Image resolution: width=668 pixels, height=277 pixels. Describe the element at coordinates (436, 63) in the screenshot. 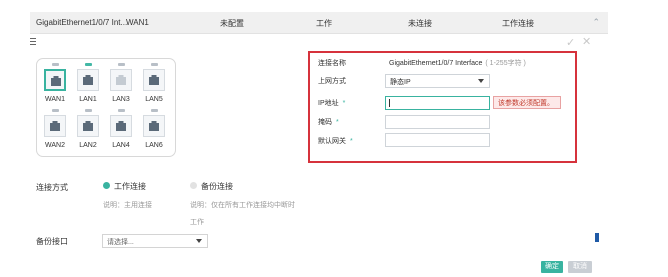

I see `conn-name-value: GigabitEthernet1/0/7 Interface` at that location.